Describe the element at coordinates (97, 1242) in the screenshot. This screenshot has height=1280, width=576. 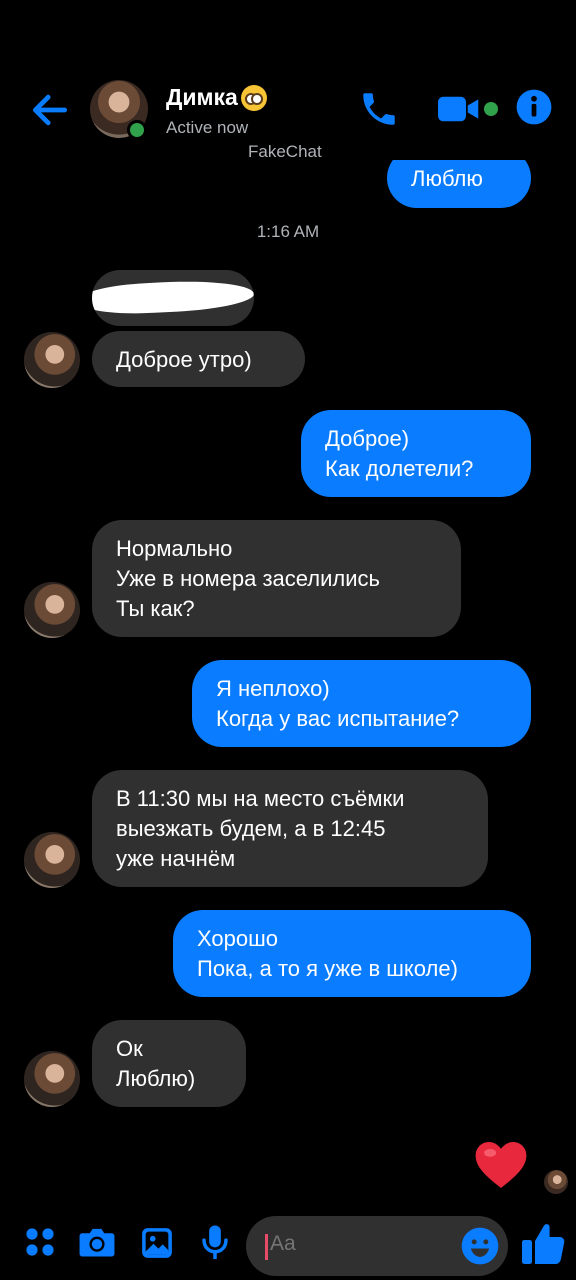
I see `camera-icon` at that location.